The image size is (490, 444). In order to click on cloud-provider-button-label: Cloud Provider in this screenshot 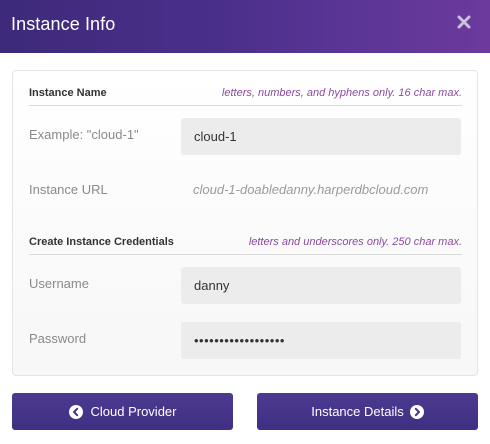, I will do `click(133, 411)`.